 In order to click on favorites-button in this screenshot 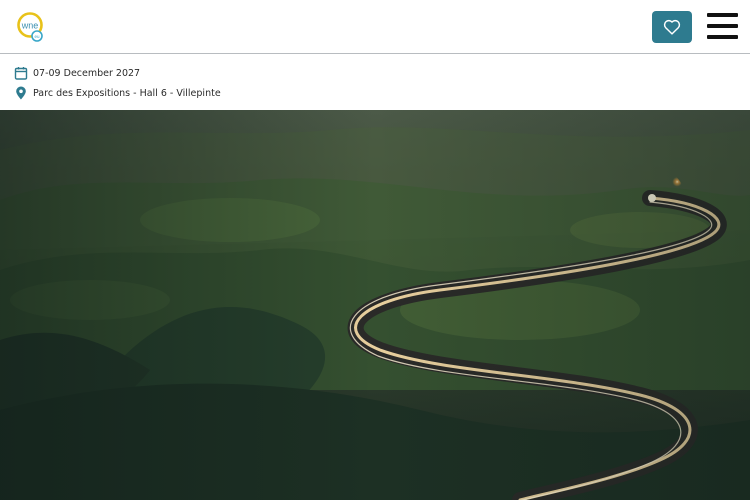, I will do `click(672, 27)`.